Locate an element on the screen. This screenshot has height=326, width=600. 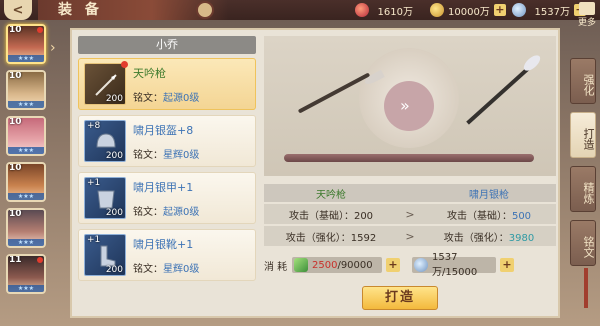
silver-cost: 1537万/15000 is located at coordinates (454, 265).